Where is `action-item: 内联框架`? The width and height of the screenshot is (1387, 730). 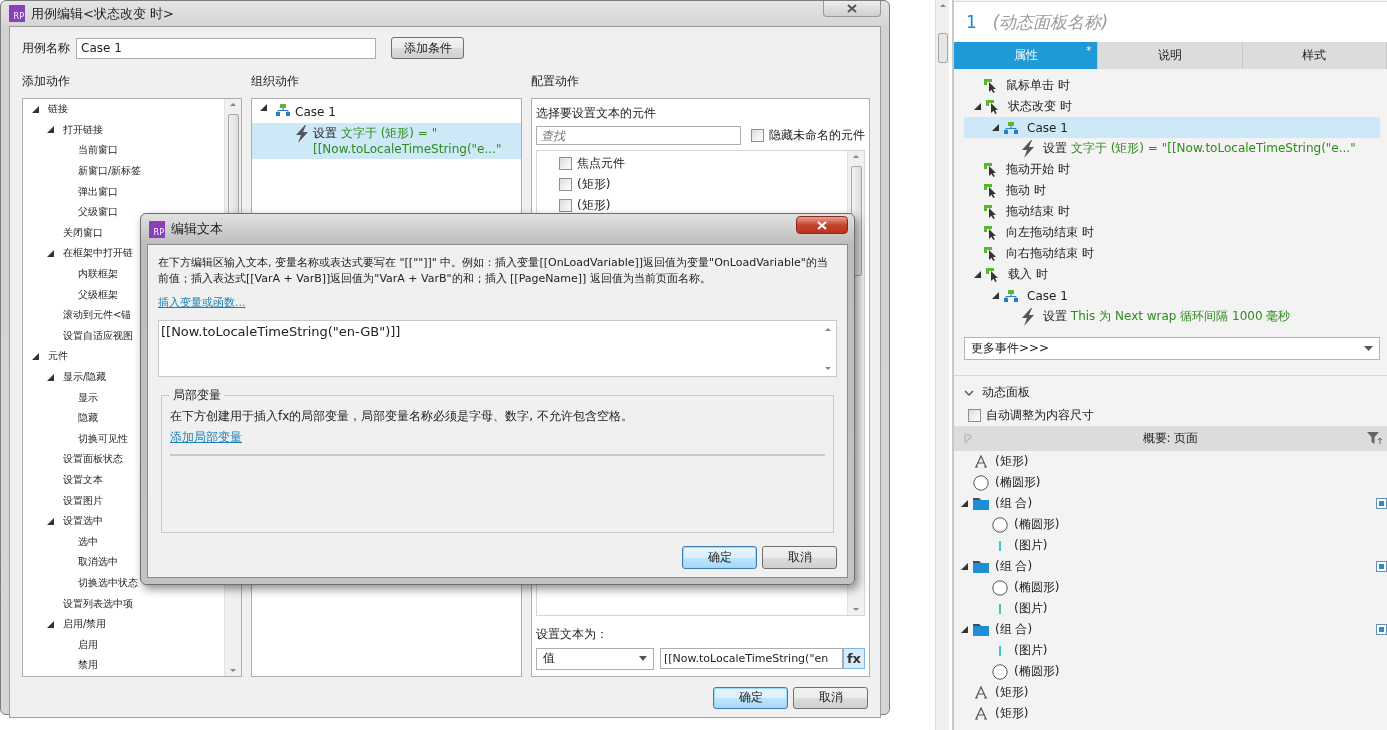 action-item: 内联框架 is located at coordinates (98, 274).